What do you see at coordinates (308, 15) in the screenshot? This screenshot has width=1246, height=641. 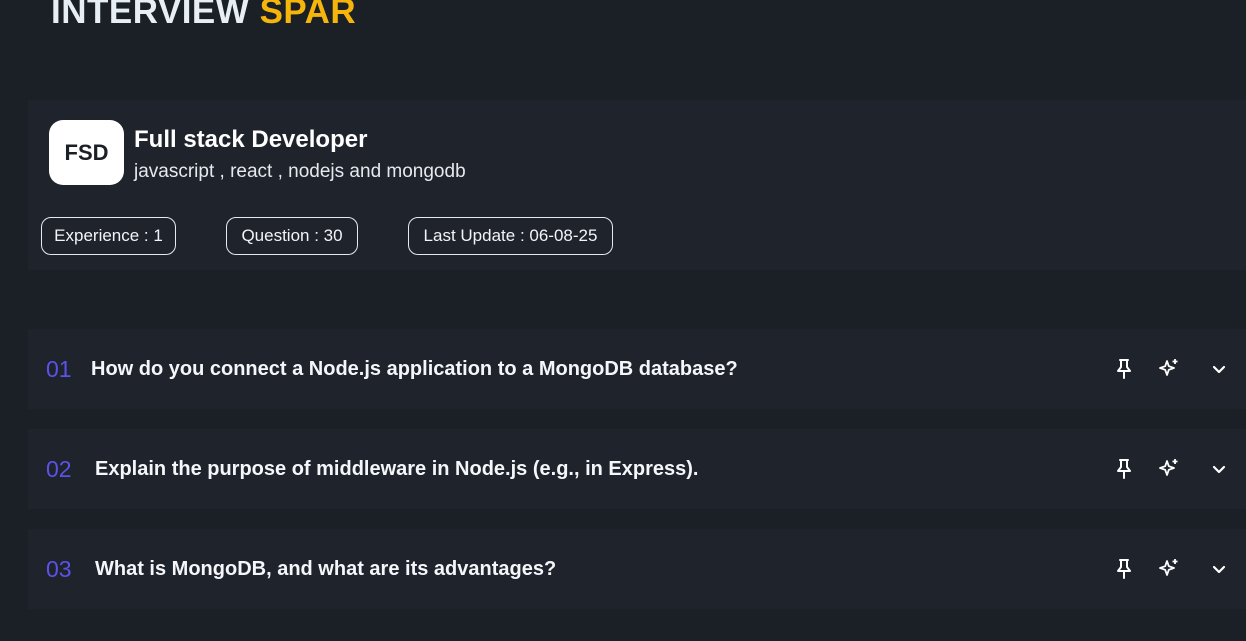 I see `logo-word-spar: SPAR` at bounding box center [308, 15].